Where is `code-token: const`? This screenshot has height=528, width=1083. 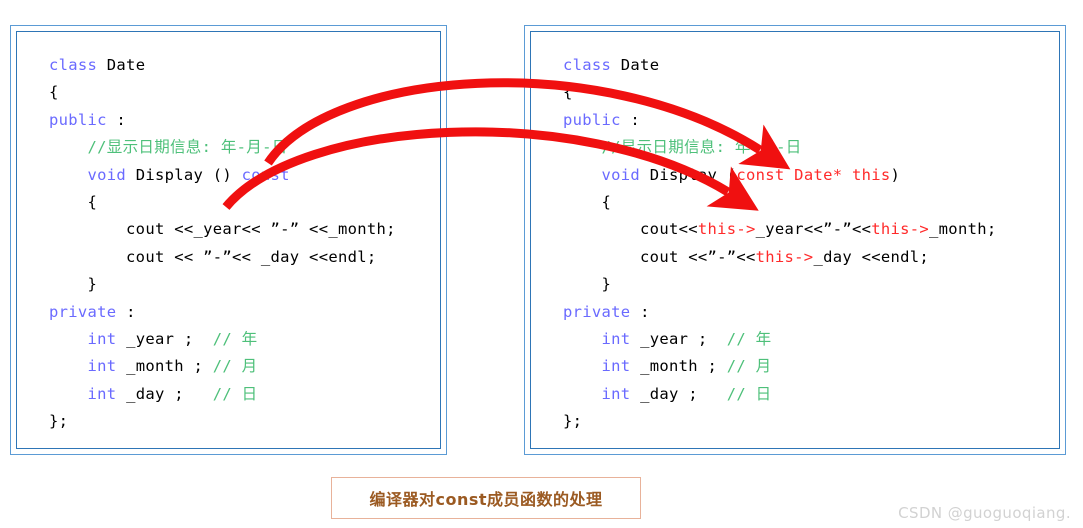 code-token: const is located at coordinates (265, 174).